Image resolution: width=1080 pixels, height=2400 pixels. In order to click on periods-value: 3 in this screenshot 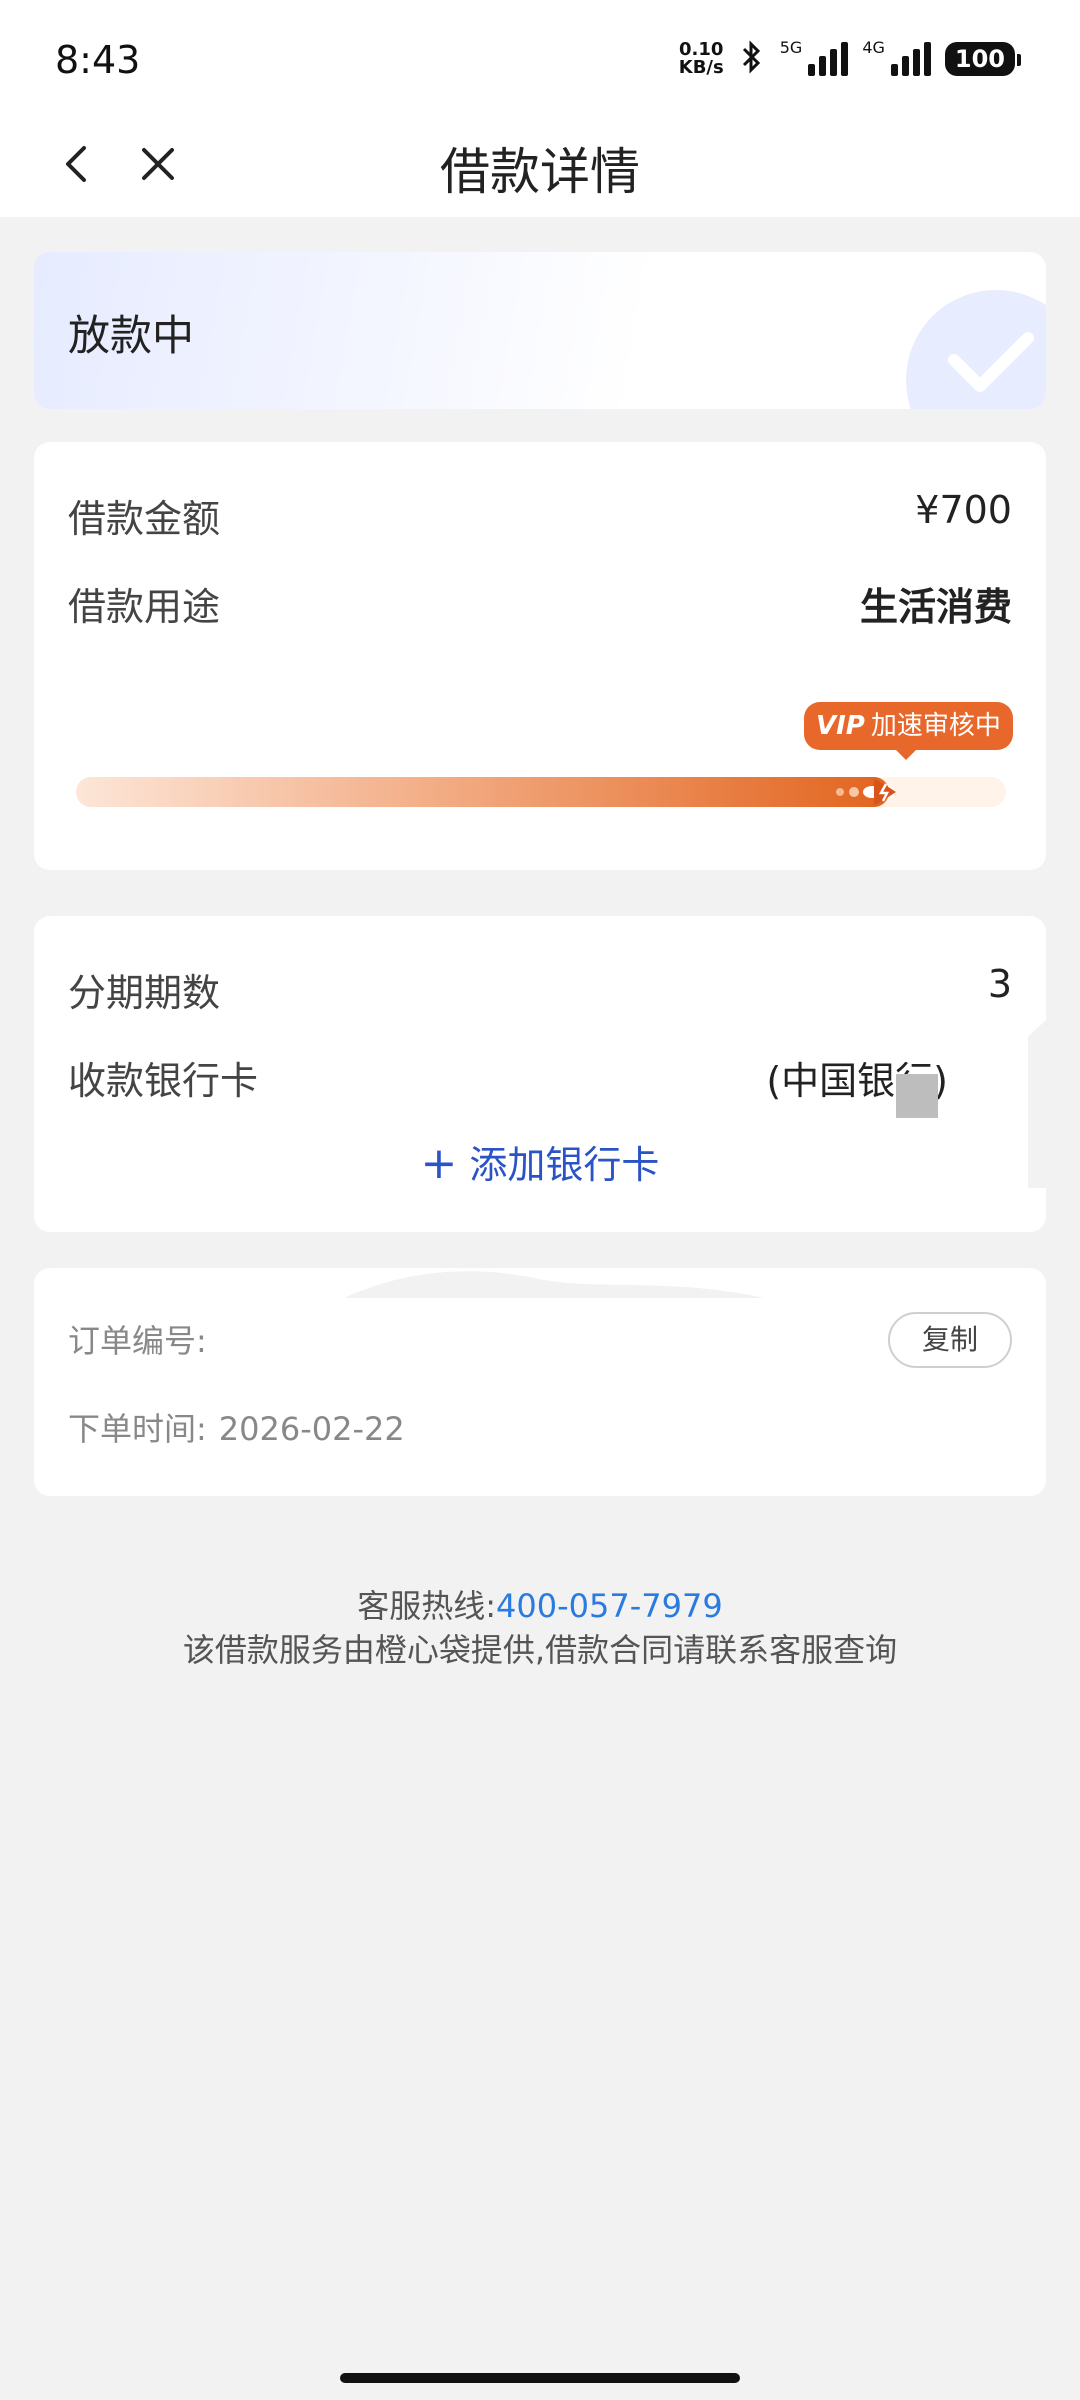, I will do `click(999, 984)`.